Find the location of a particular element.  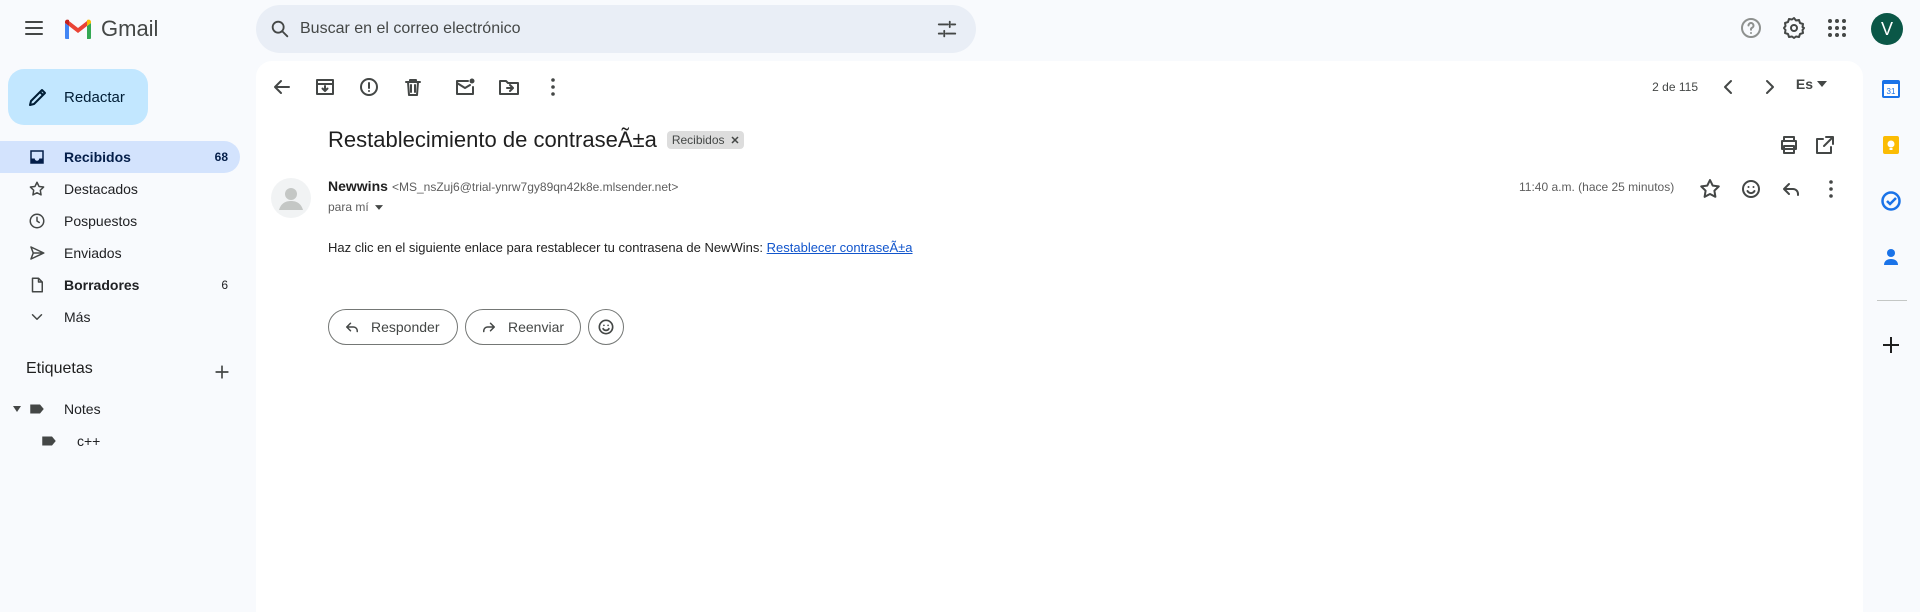

sidebar-item-sent: Enviados is located at coordinates (120, 253).